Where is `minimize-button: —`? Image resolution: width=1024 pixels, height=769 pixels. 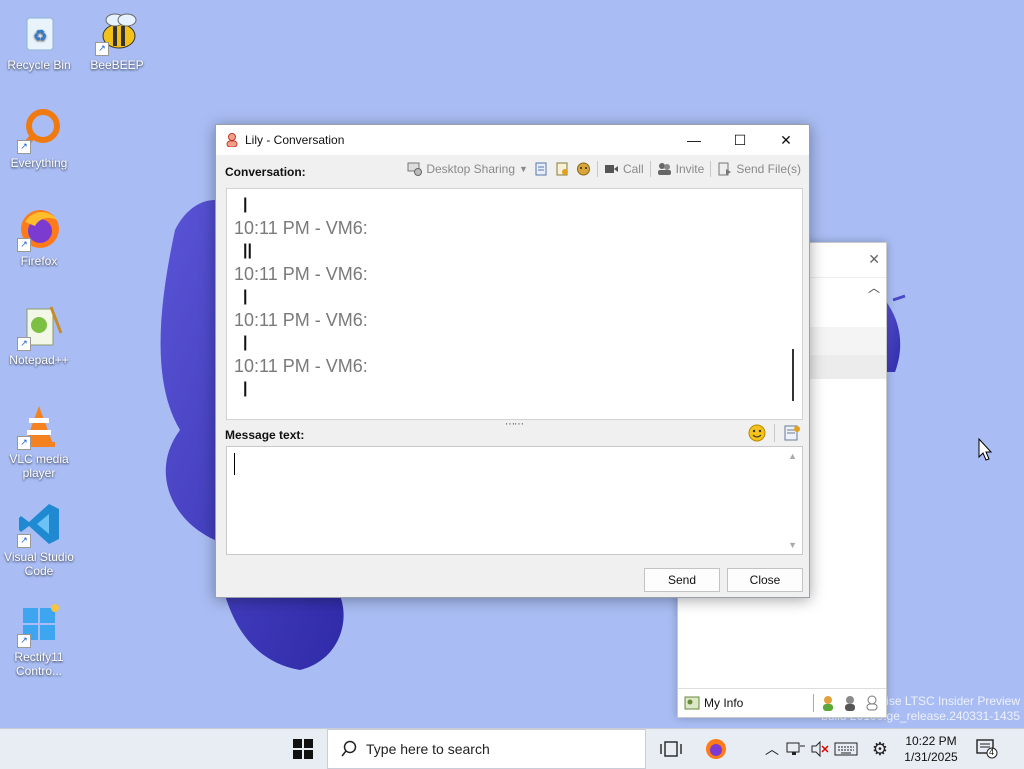 minimize-button: — is located at coordinates (694, 140).